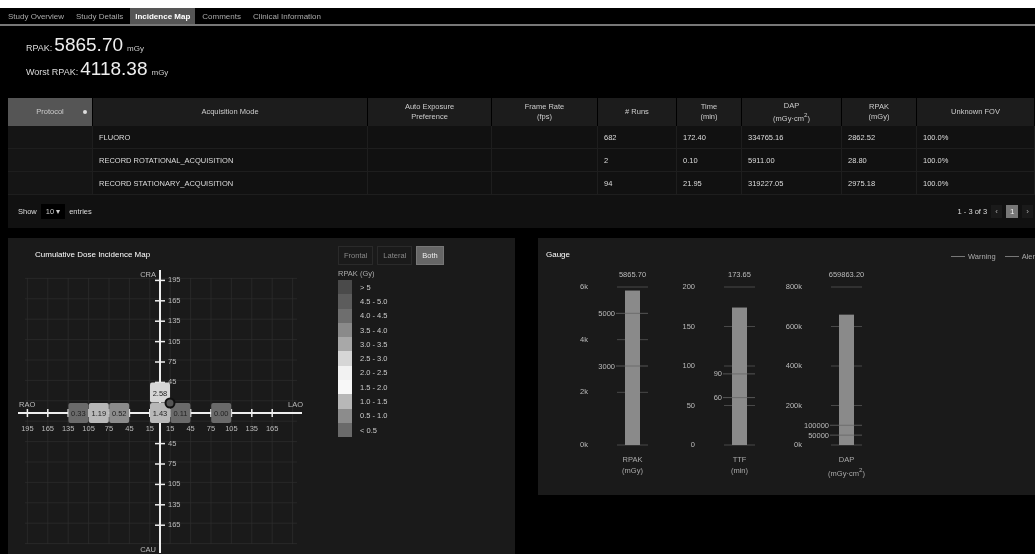 The width and height of the screenshot is (1035, 554). I want to click on tab: Clinical Information, so click(287, 16).